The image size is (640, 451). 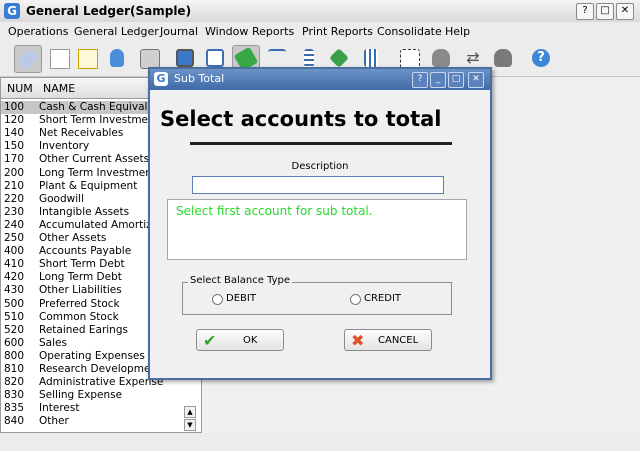 What do you see at coordinates (12, 11) in the screenshot?
I see `app-logo-icon: G` at bounding box center [12, 11].